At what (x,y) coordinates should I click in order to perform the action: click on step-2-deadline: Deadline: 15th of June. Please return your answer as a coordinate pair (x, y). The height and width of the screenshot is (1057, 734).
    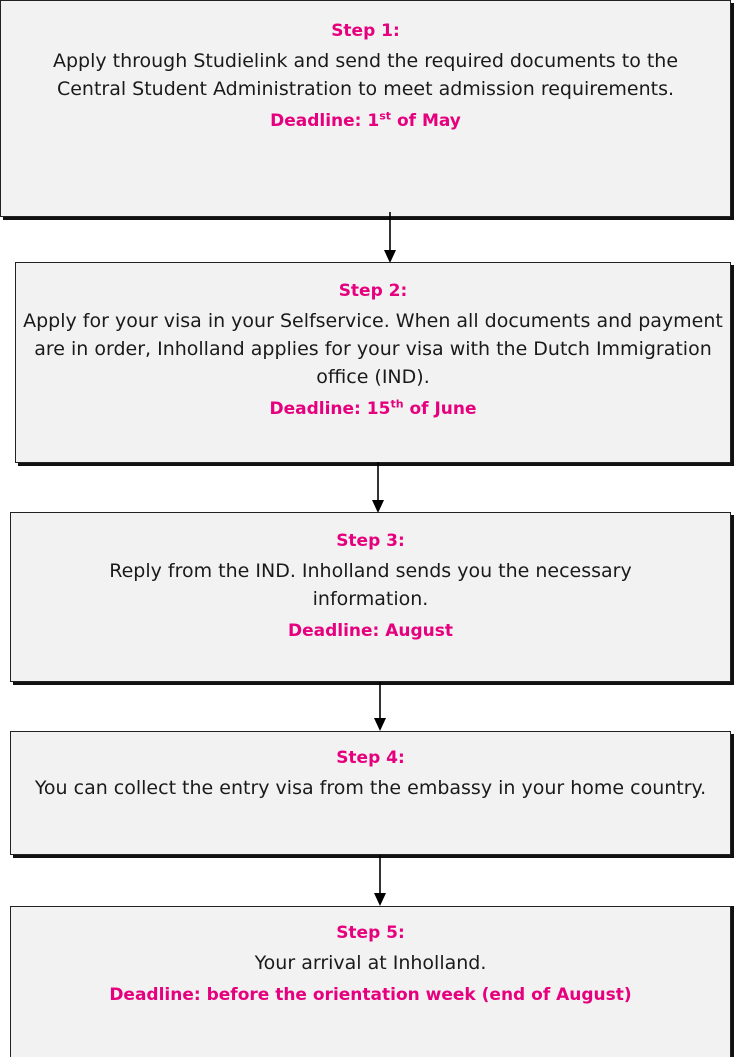
    Looking at the image, I should click on (373, 409).